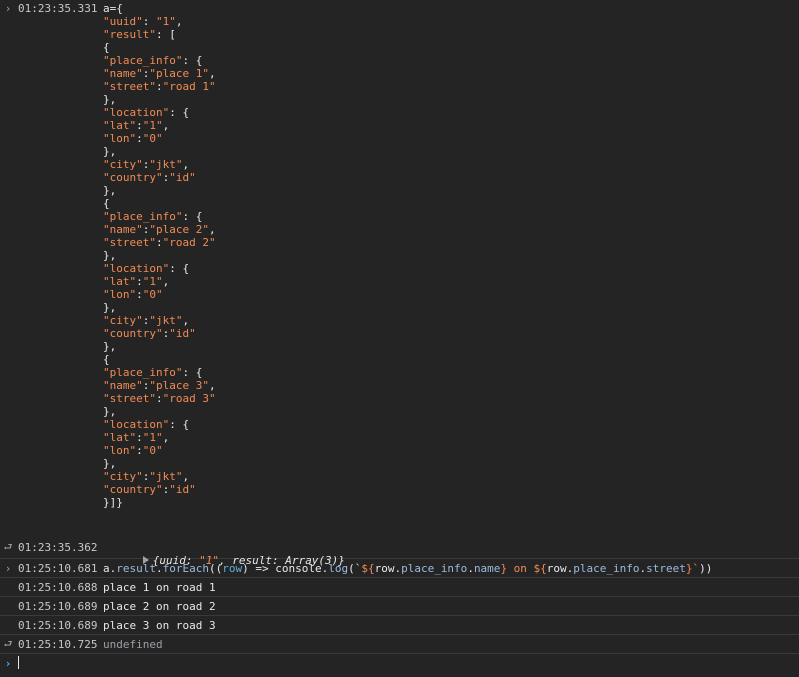 This screenshot has height=677, width=799. Describe the element at coordinates (179, 73) in the screenshot. I see `code-token: "place 1"` at that location.